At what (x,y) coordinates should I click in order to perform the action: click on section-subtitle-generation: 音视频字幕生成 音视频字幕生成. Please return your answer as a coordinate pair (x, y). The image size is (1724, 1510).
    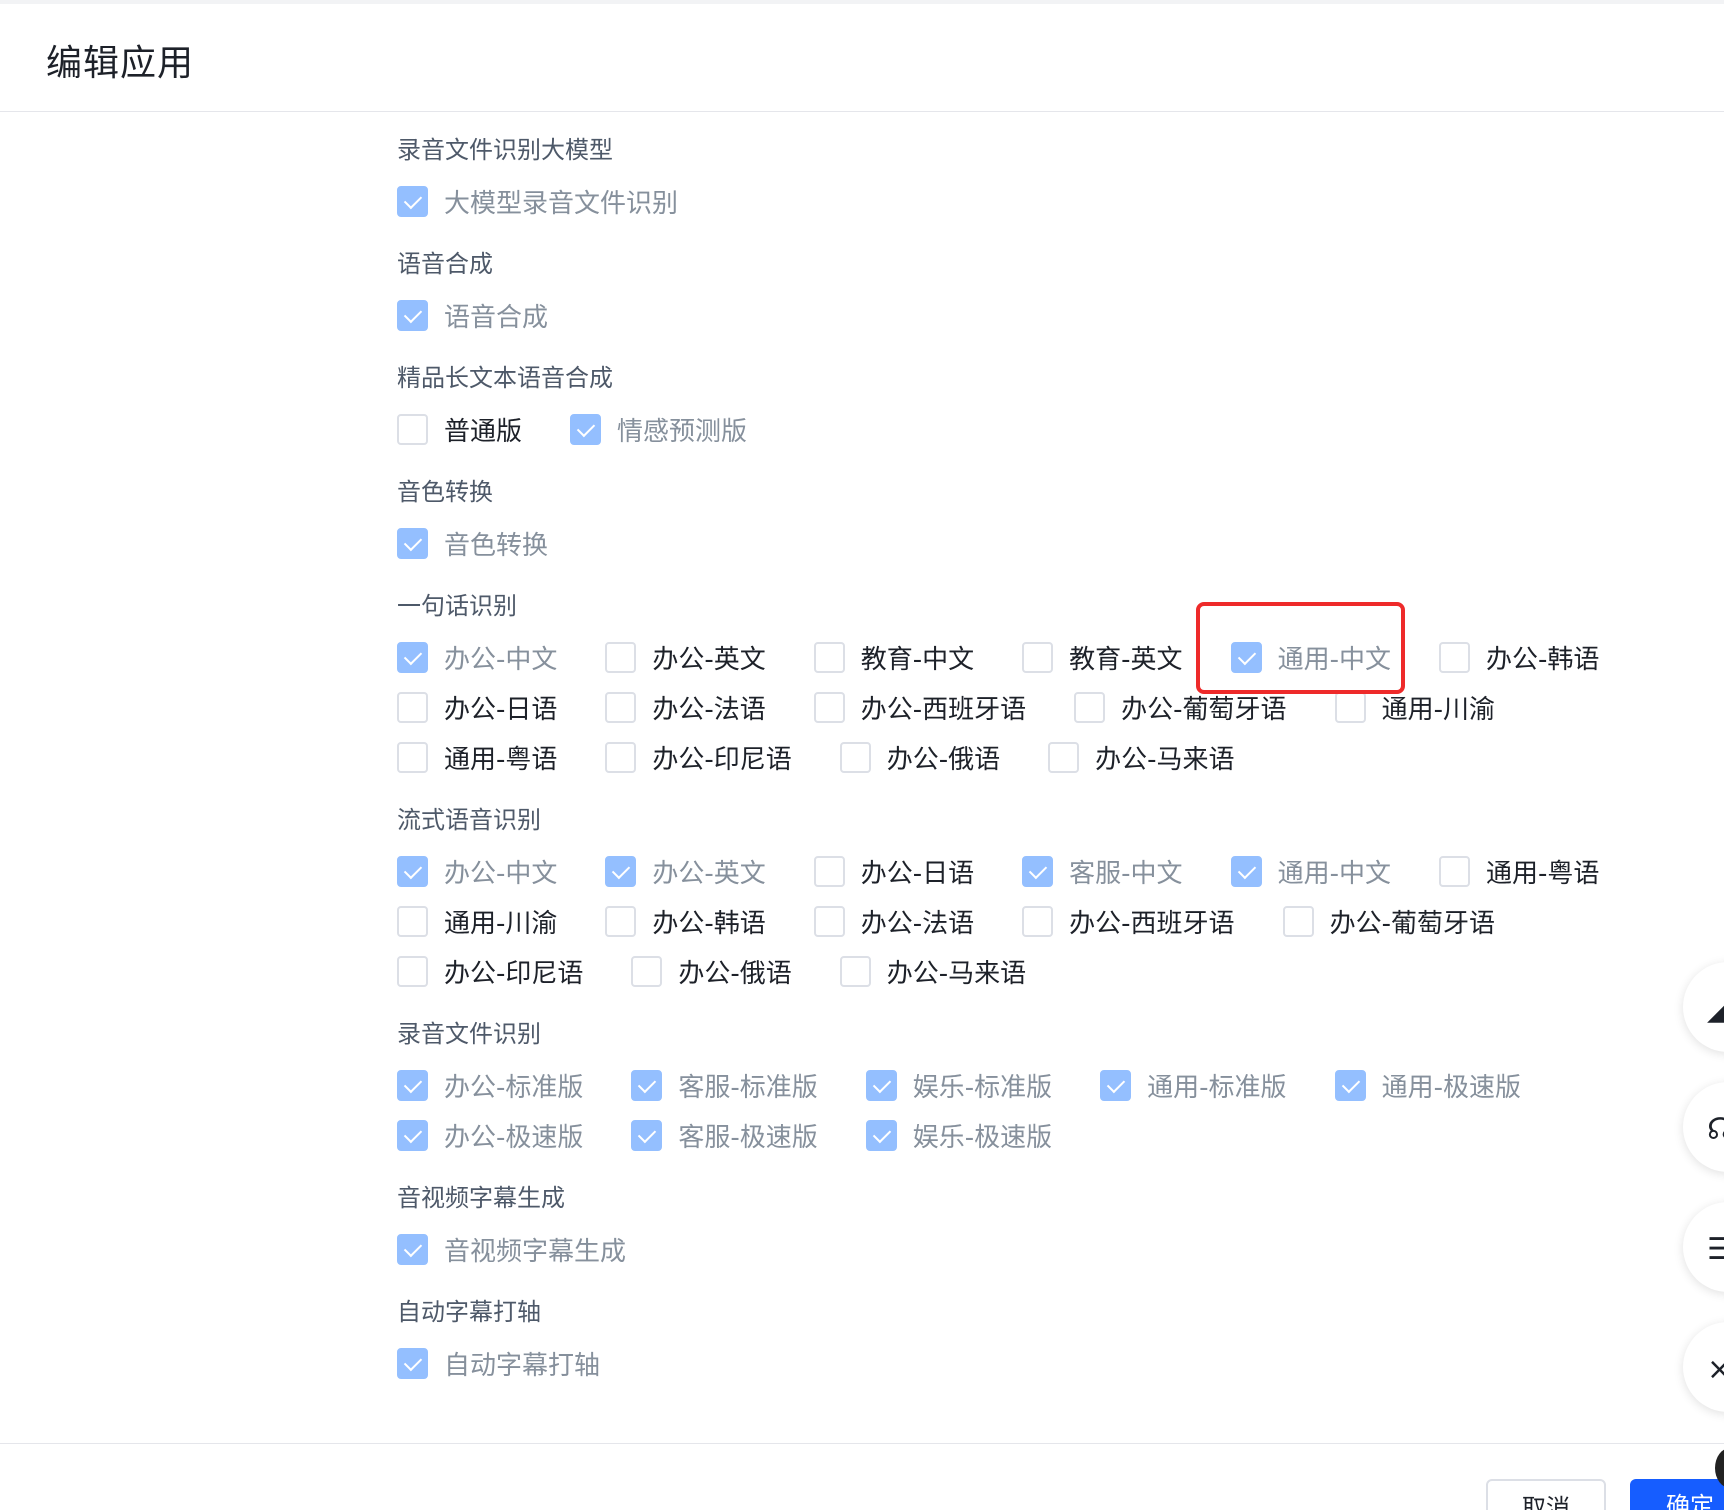
    Looking at the image, I should click on (1047, 1226).